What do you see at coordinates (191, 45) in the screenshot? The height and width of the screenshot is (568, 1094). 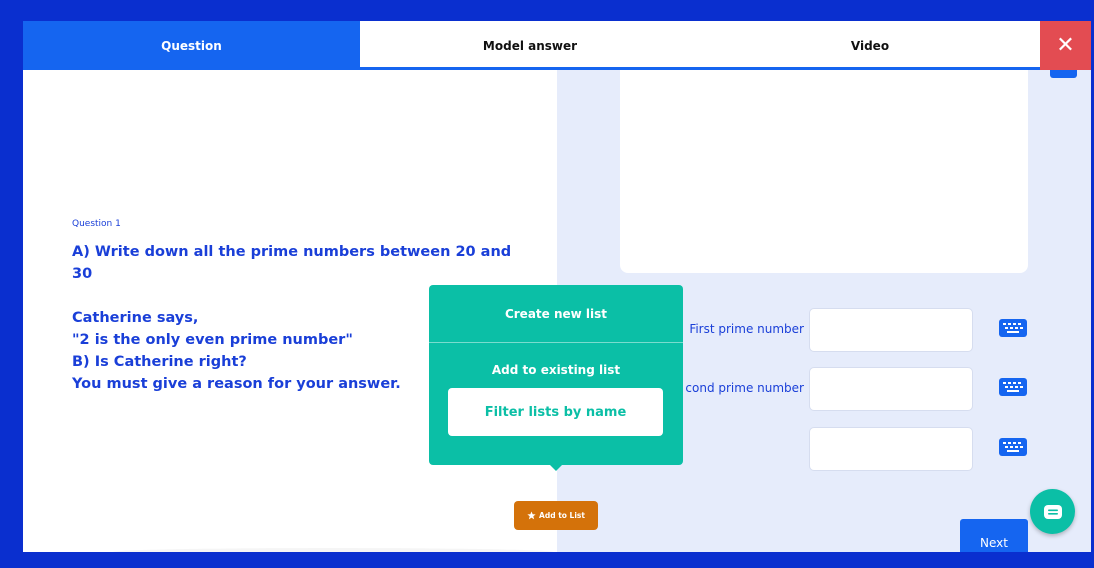 I see `tab-question: Question` at bounding box center [191, 45].